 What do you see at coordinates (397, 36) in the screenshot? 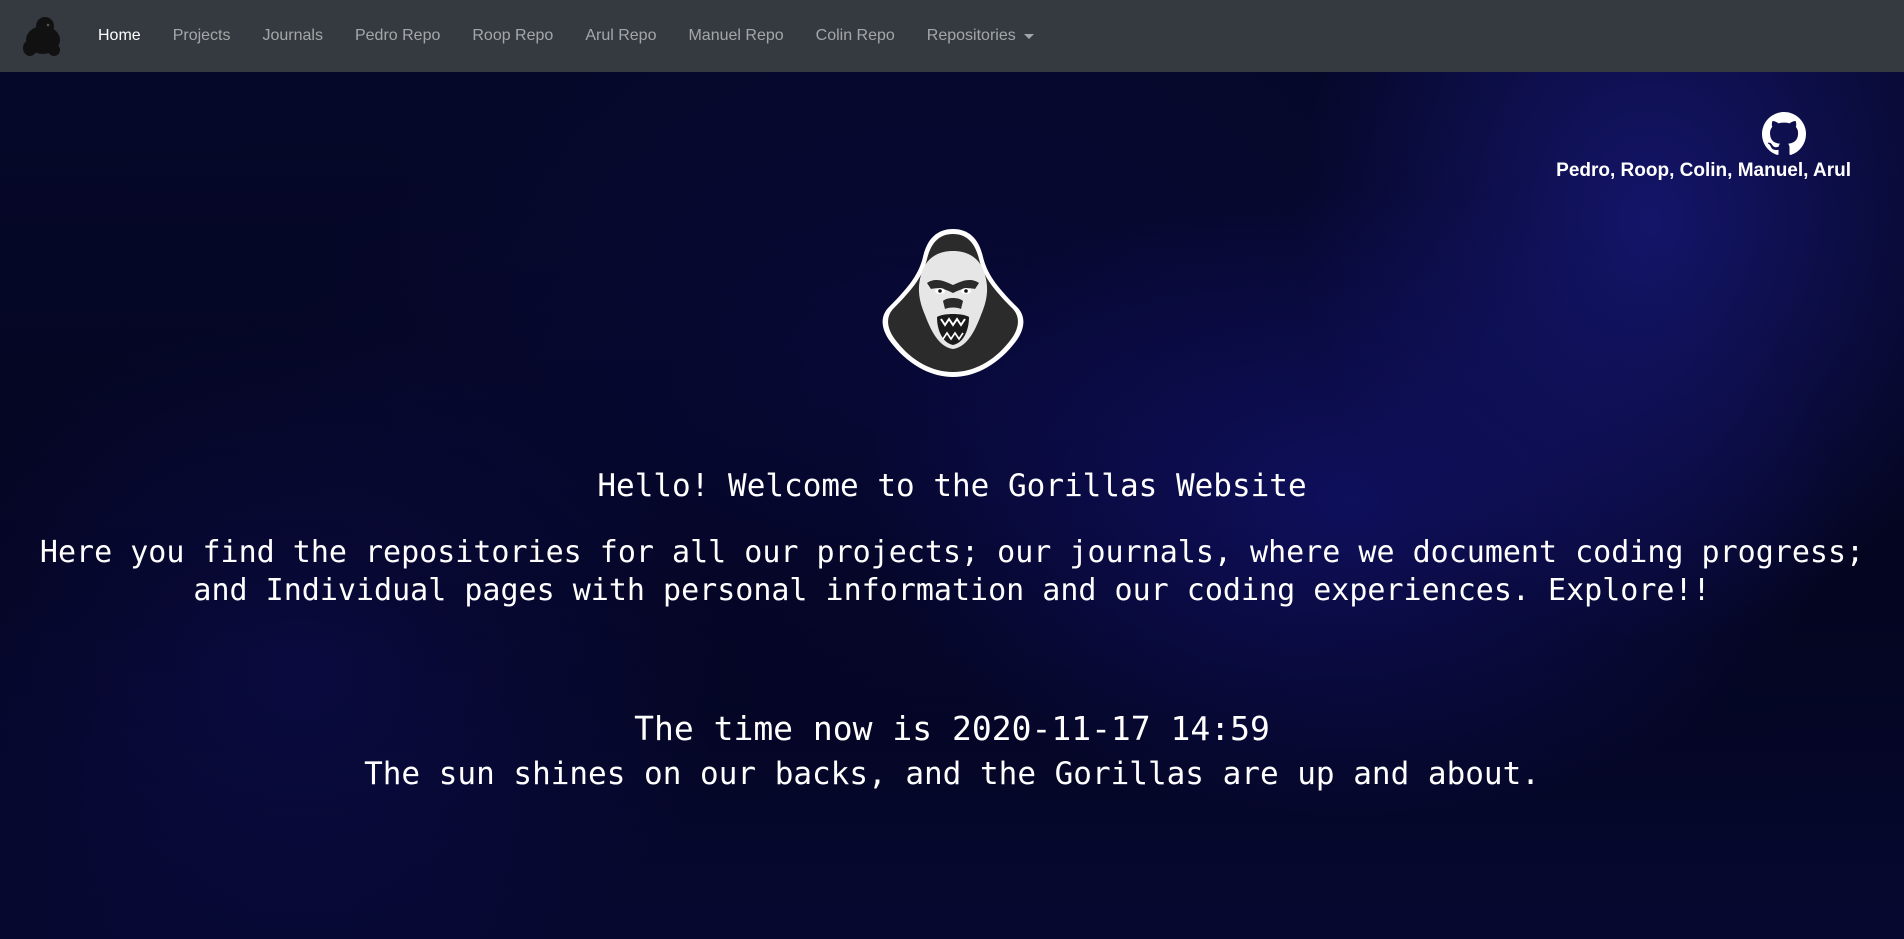
I see `nav-pedro-repo: Pedro Repo` at bounding box center [397, 36].